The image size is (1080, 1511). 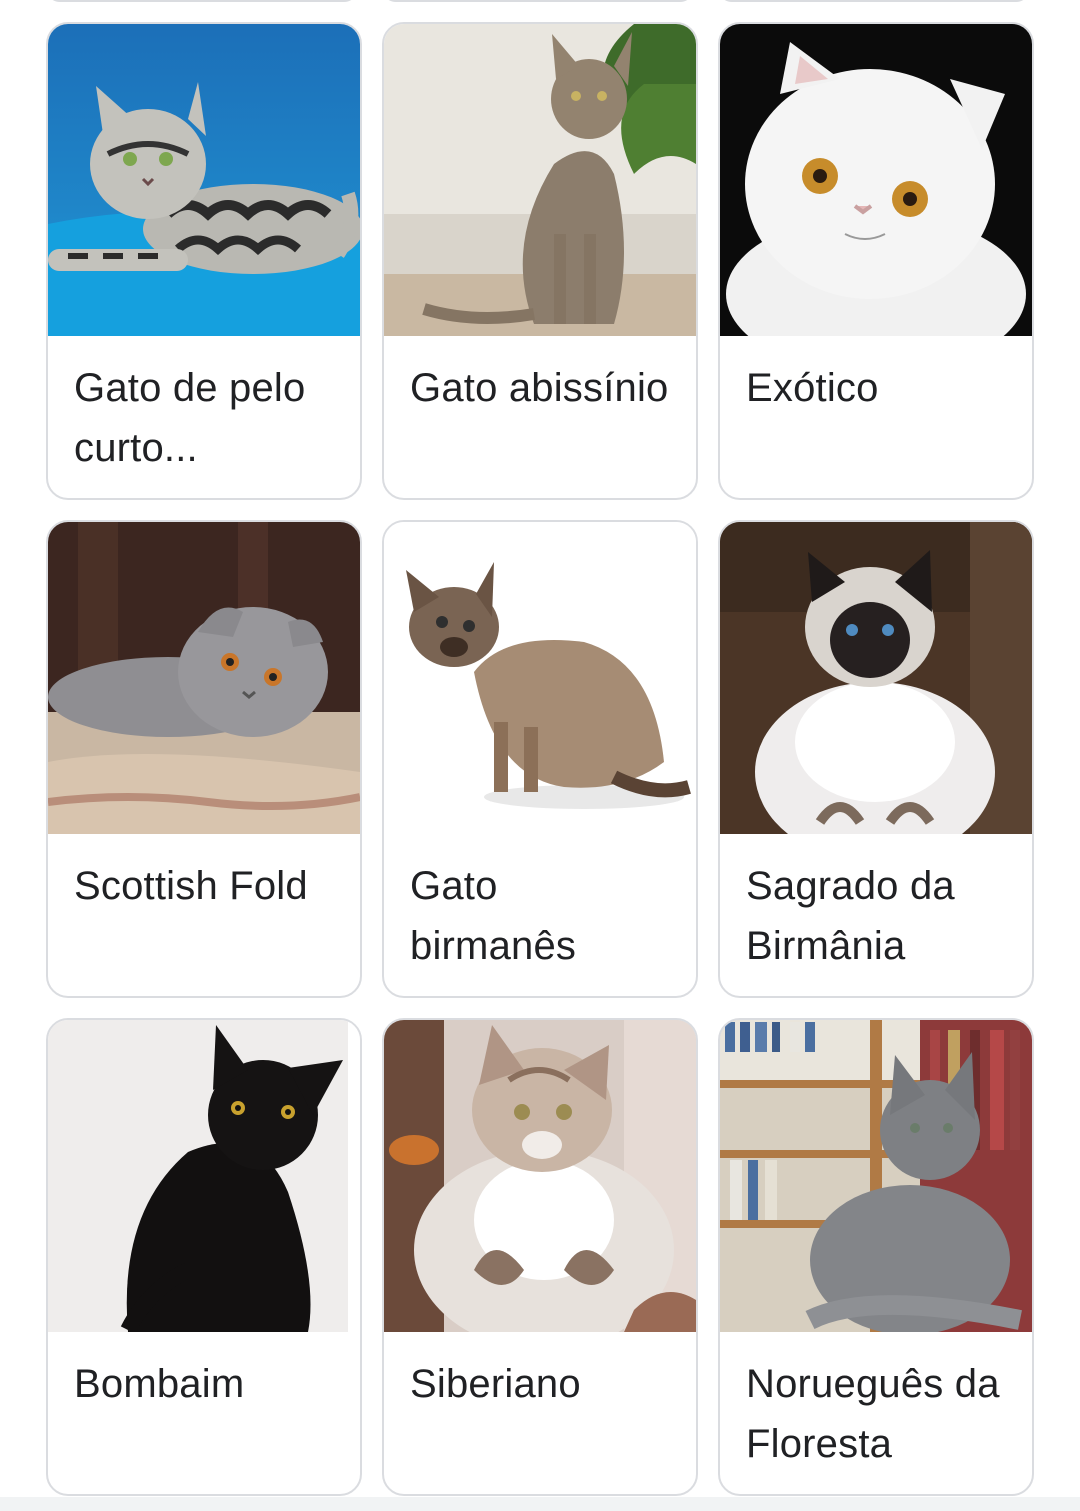 What do you see at coordinates (539, 388) in the screenshot?
I see `result-label: Gato abissínio` at bounding box center [539, 388].